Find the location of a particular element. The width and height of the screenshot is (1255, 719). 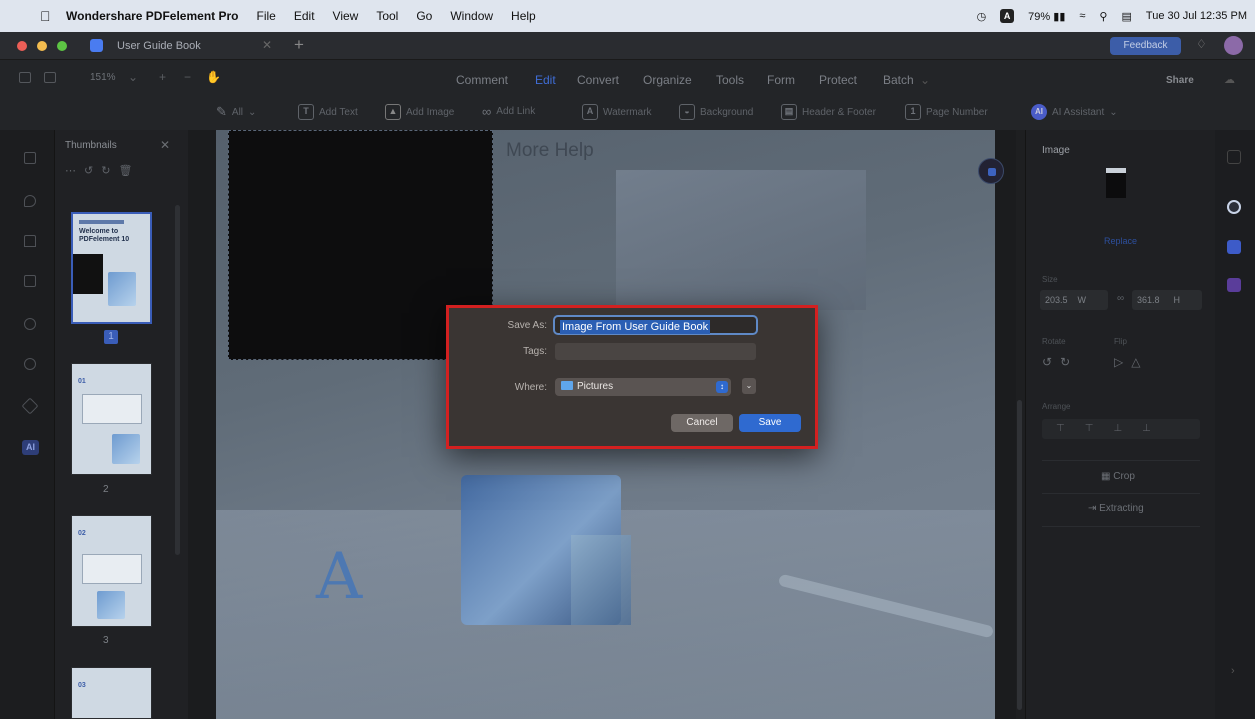

more-options-icon: ⋯ is located at coordinates (74, 171).